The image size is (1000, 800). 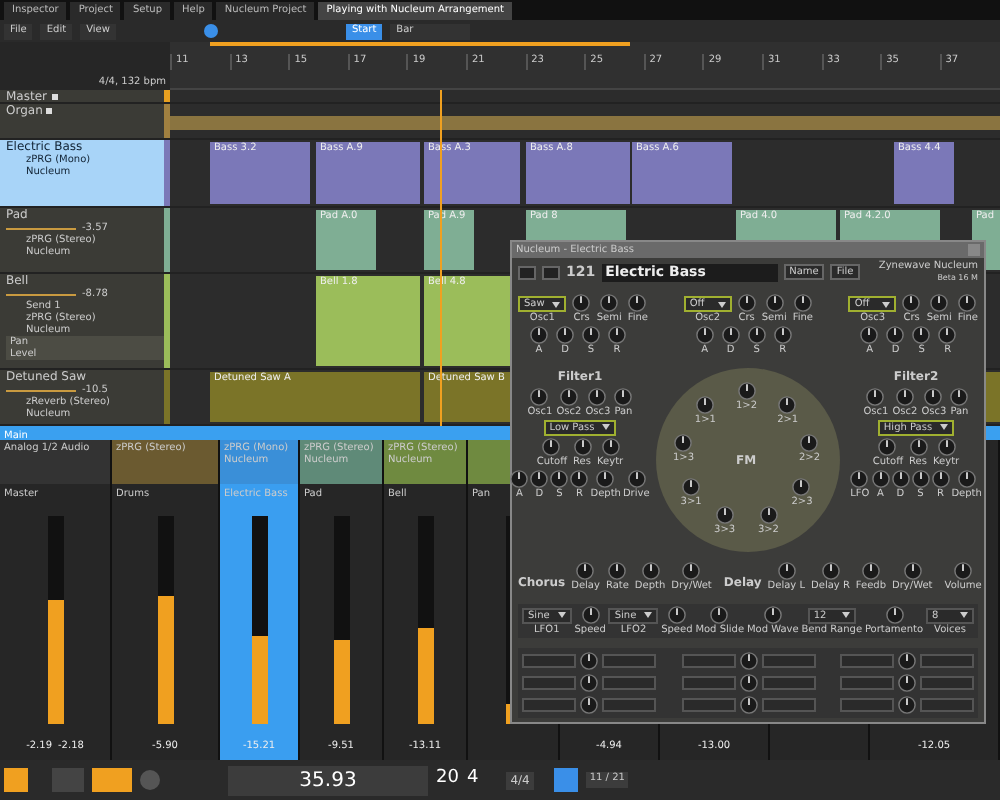 I want to click on position-display: 35.93, so click(x=328, y=780).